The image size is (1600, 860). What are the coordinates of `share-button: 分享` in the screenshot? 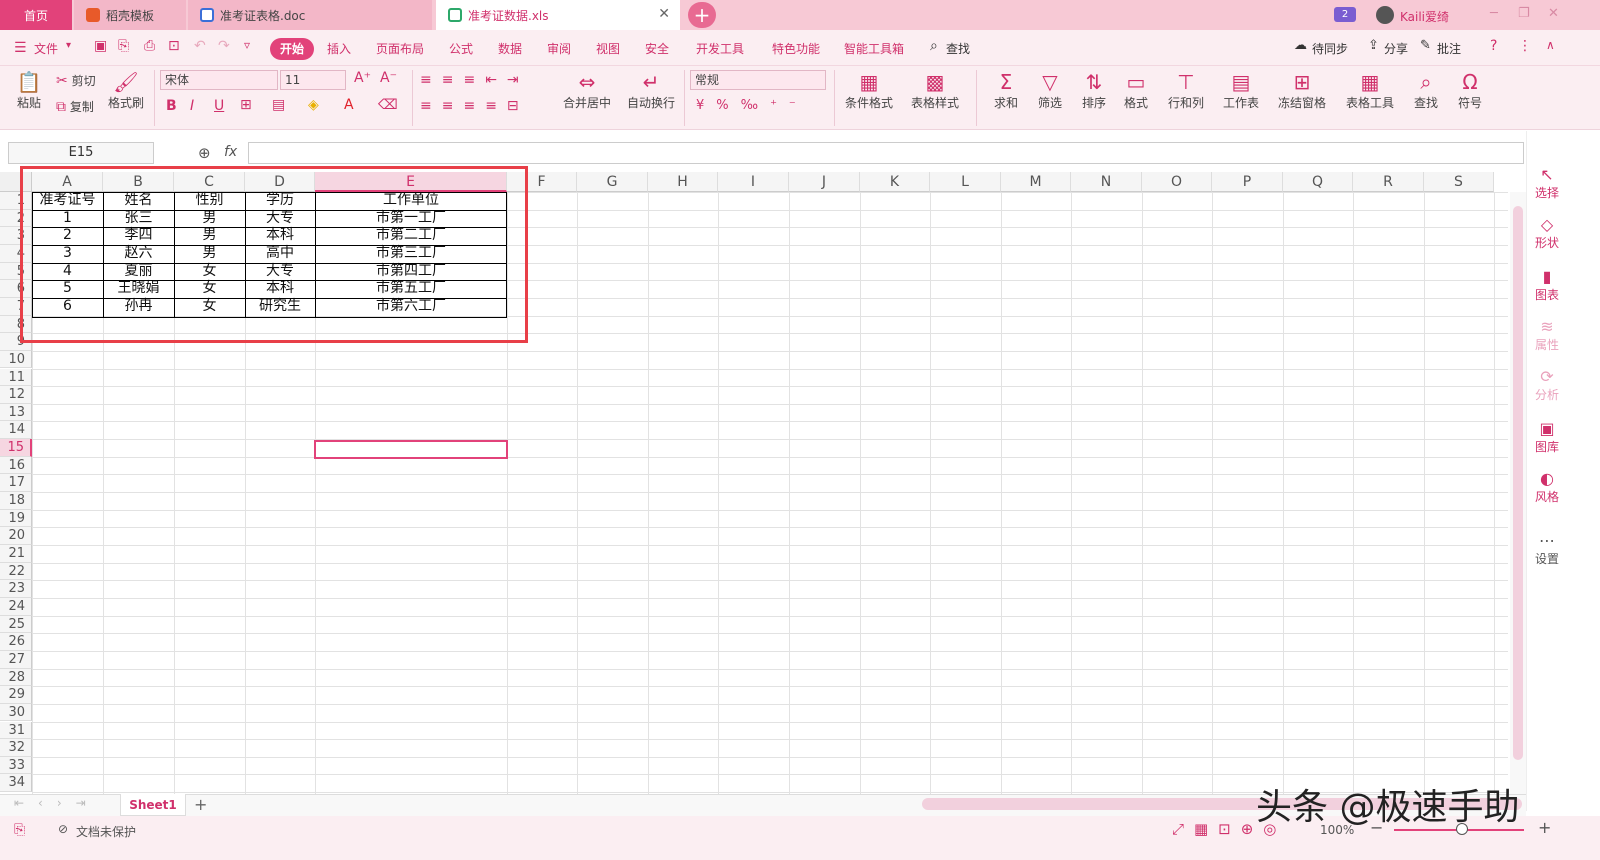 It's located at (1396, 48).